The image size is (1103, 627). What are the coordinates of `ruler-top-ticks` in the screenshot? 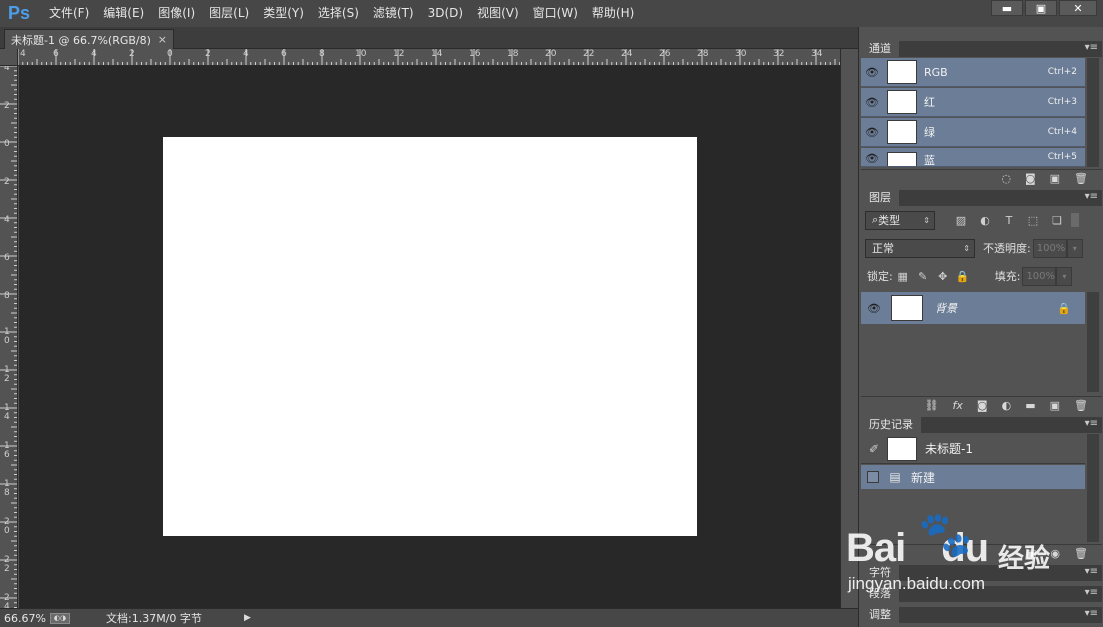 It's located at (429, 57).